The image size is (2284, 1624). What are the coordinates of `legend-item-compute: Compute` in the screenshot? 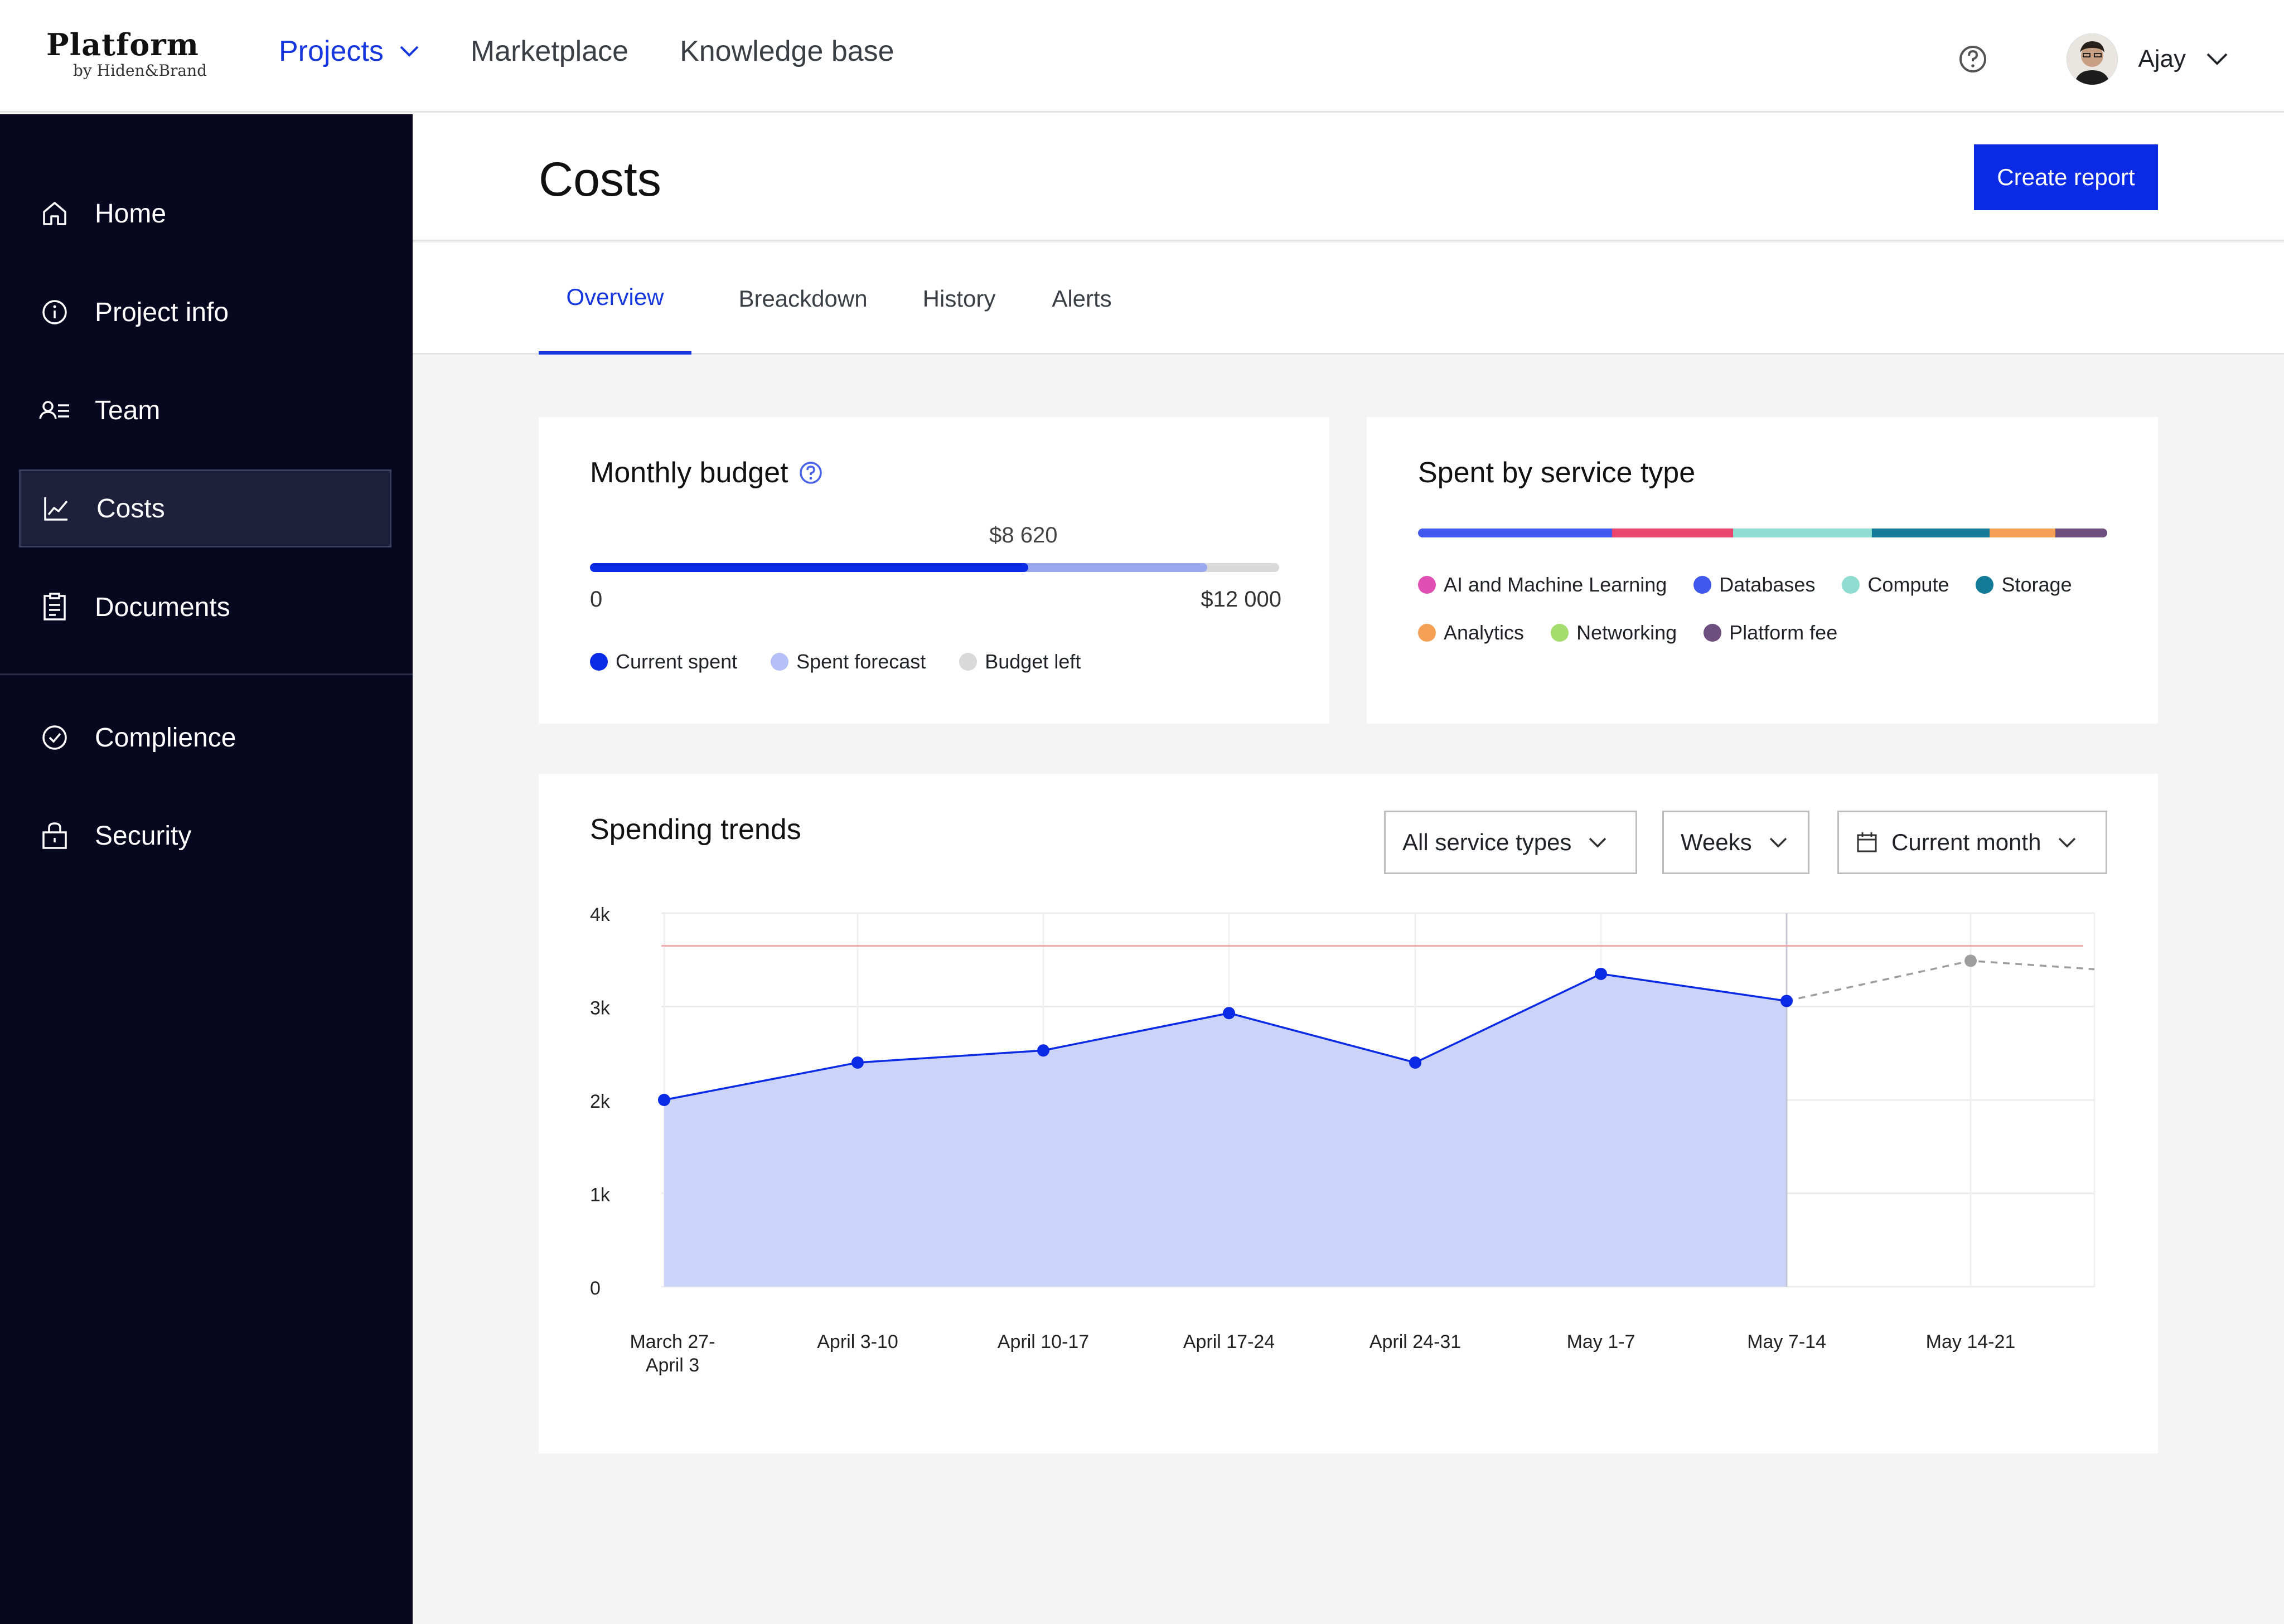 It's located at (1895, 585).